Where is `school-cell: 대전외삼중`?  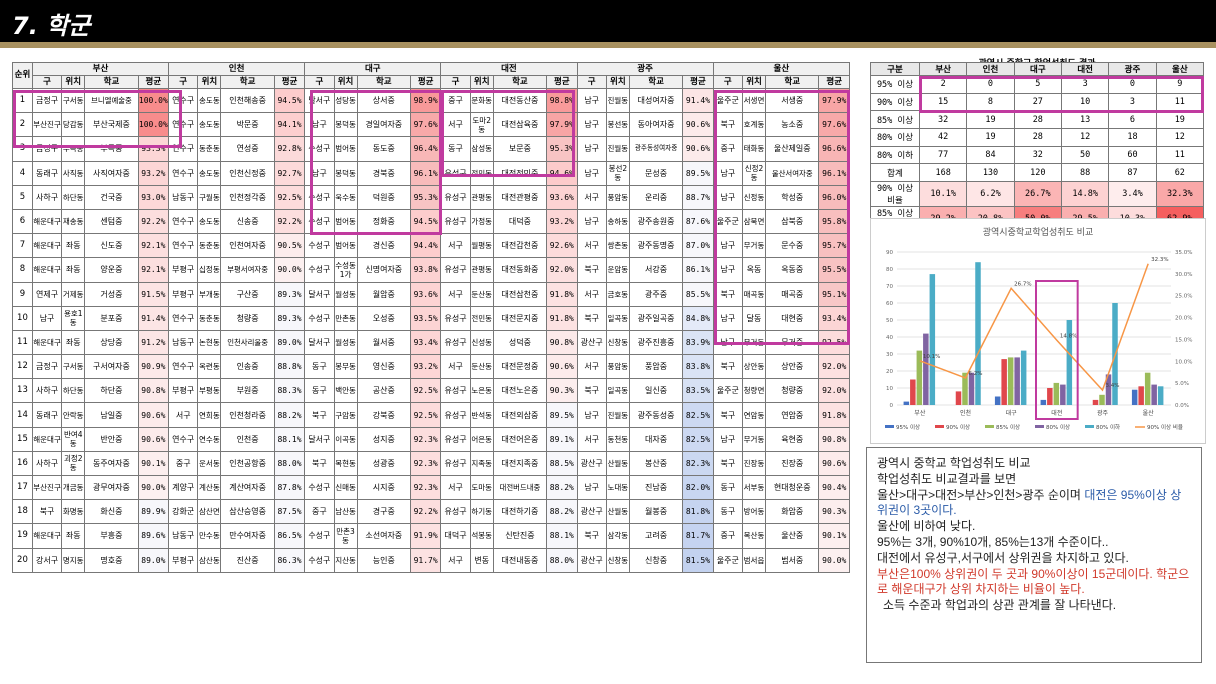
school-cell: 대전외삼중 is located at coordinates (520, 415).